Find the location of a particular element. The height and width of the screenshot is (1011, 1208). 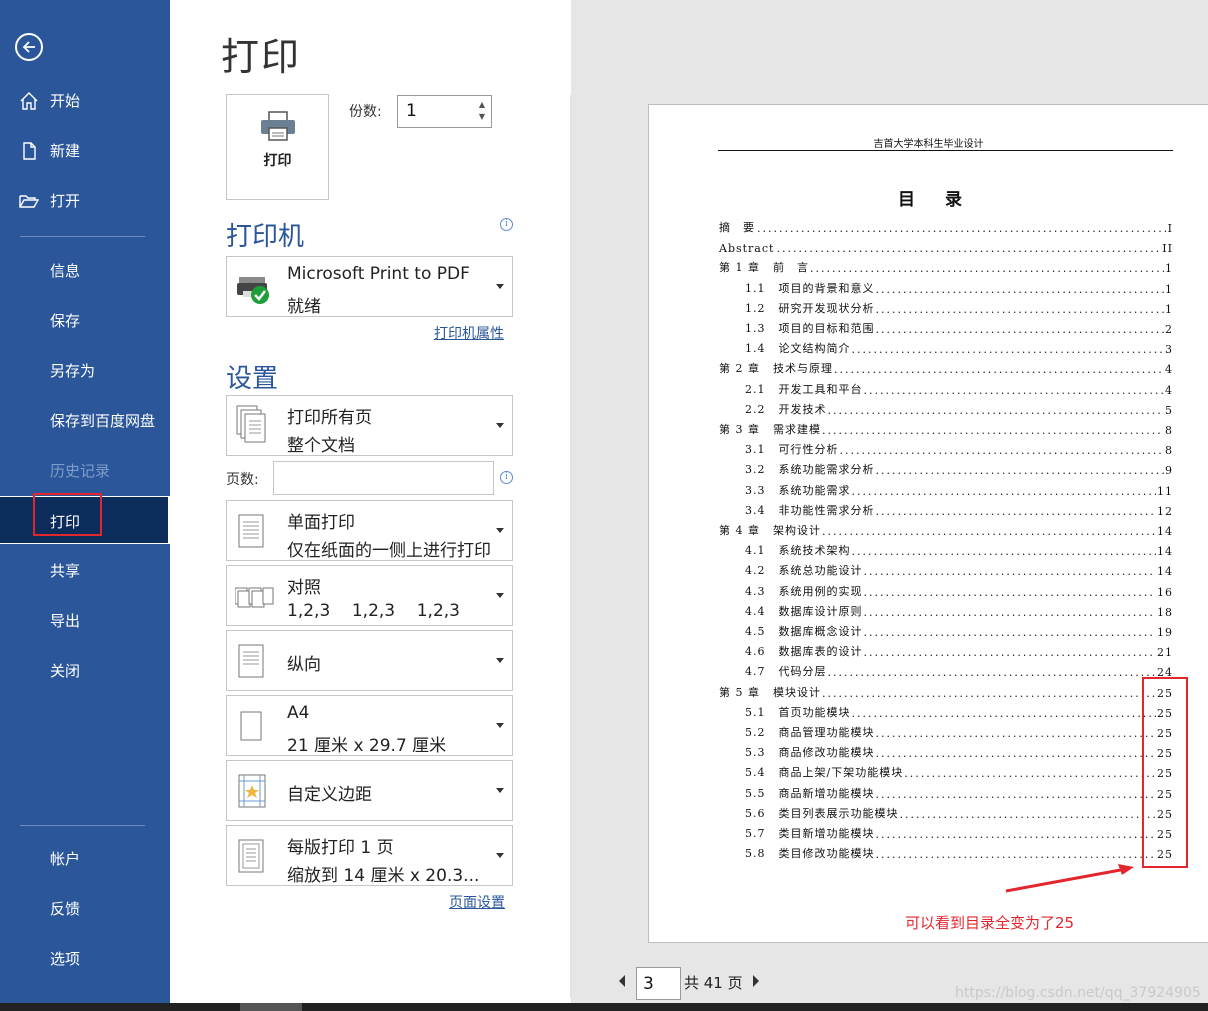

paper-size-dropdown: A4 21 厘米 x 29.7 厘米 is located at coordinates (369, 725).